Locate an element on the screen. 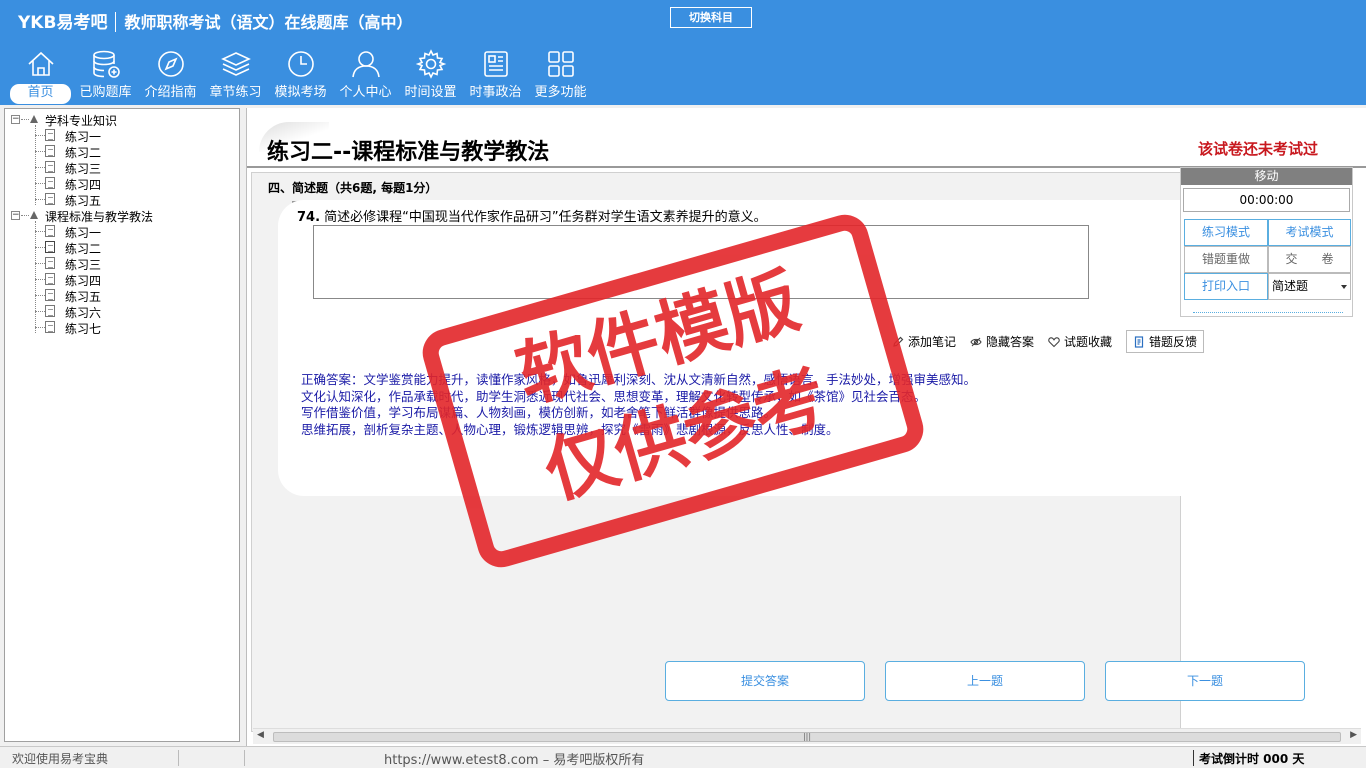  favorite-button: 试题收藏 is located at coordinates (1080, 341).